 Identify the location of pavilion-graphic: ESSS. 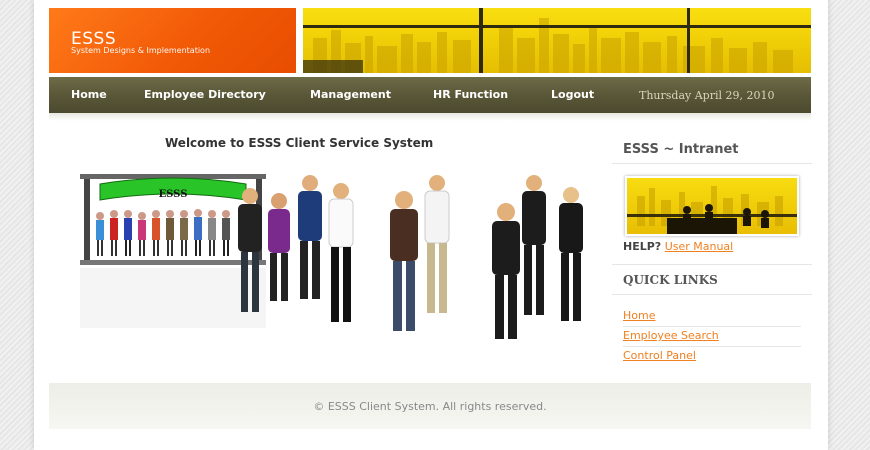
(173, 251).